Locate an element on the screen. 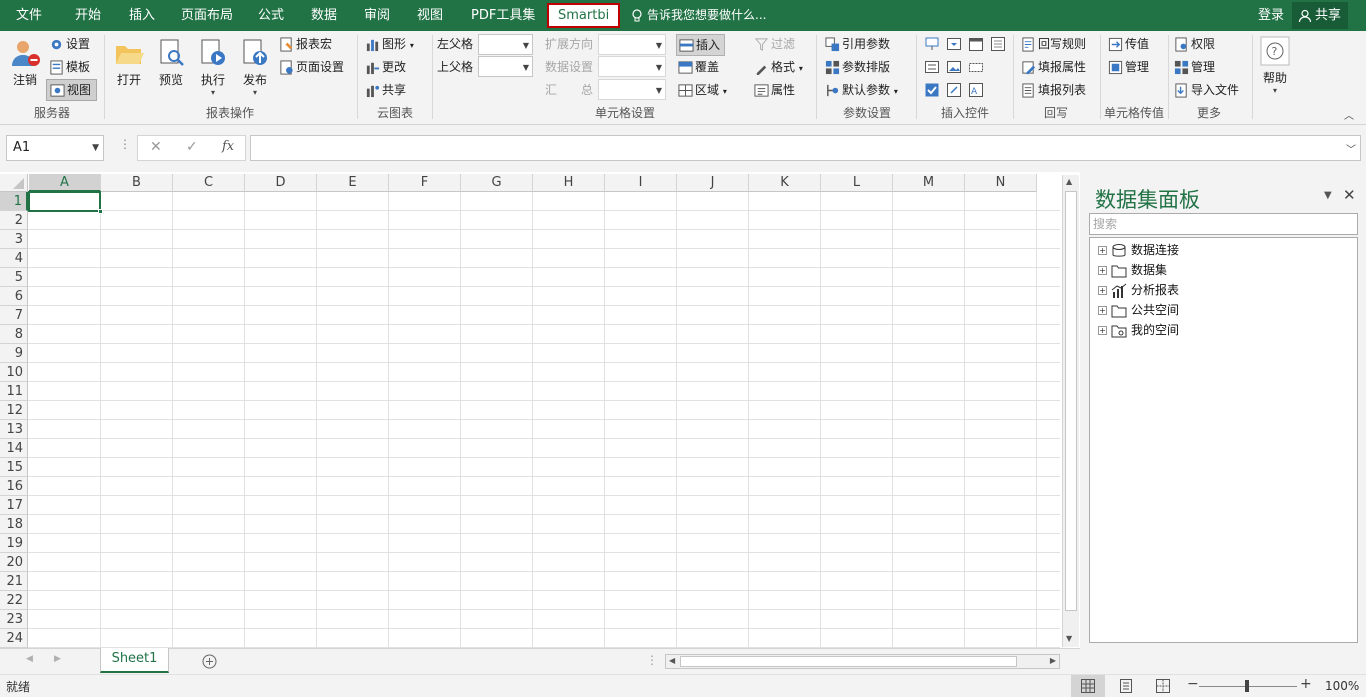  more-manage-button: 管理 is located at coordinates (1194, 67).